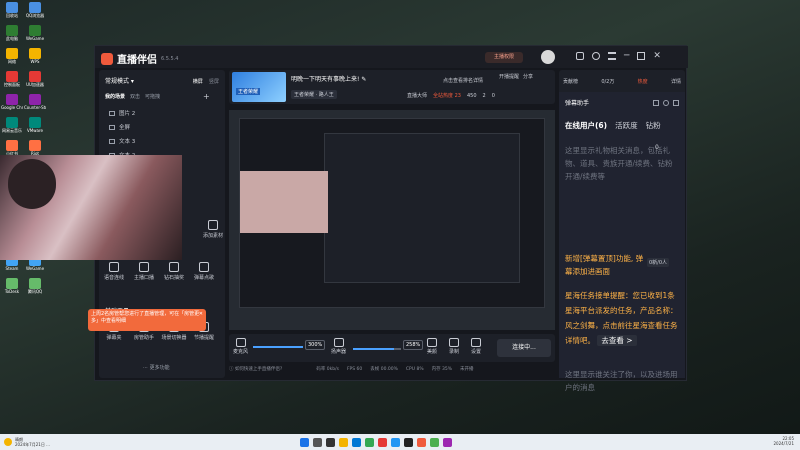  Describe the element at coordinates (509, 76) in the screenshot. I see `live-reminder-button: 开播提醒` at that location.